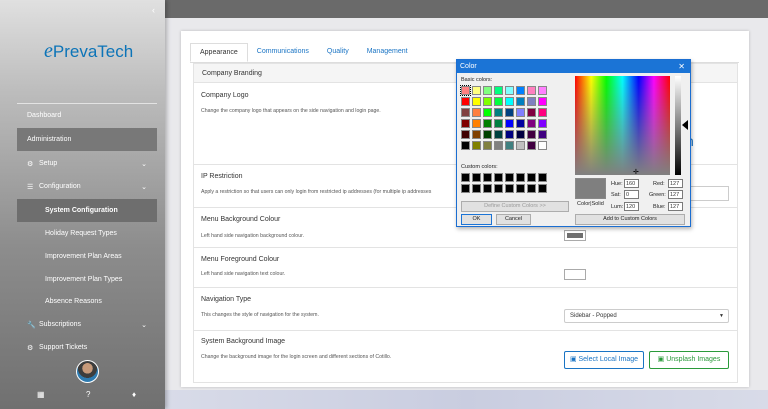 The width and height of the screenshot is (768, 409). Describe the element at coordinates (575, 235) in the screenshot. I see `menu-background-swatch` at that location.